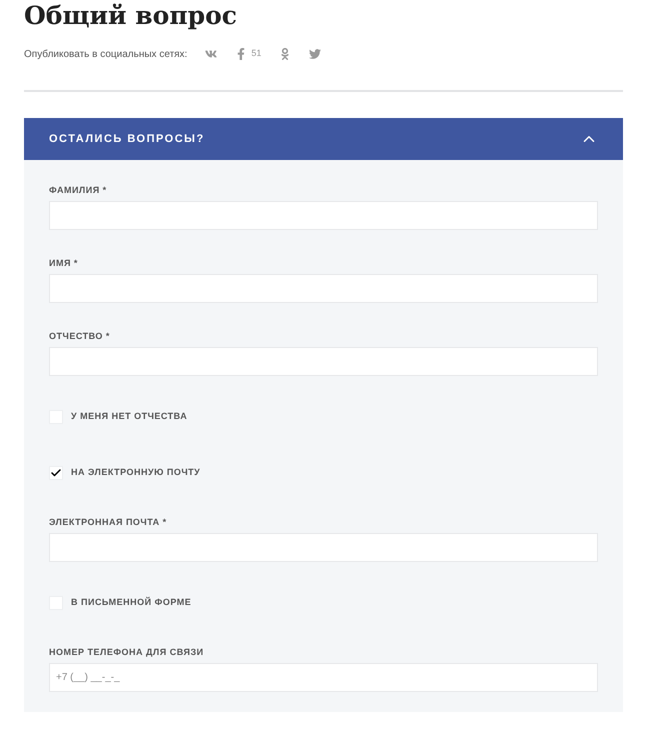 The image size is (650, 730). Describe the element at coordinates (127, 652) in the screenshot. I see `field-label: НОМЕР ТЕЛЕФОНА ДЛЯ СВЯЗИ` at that location.